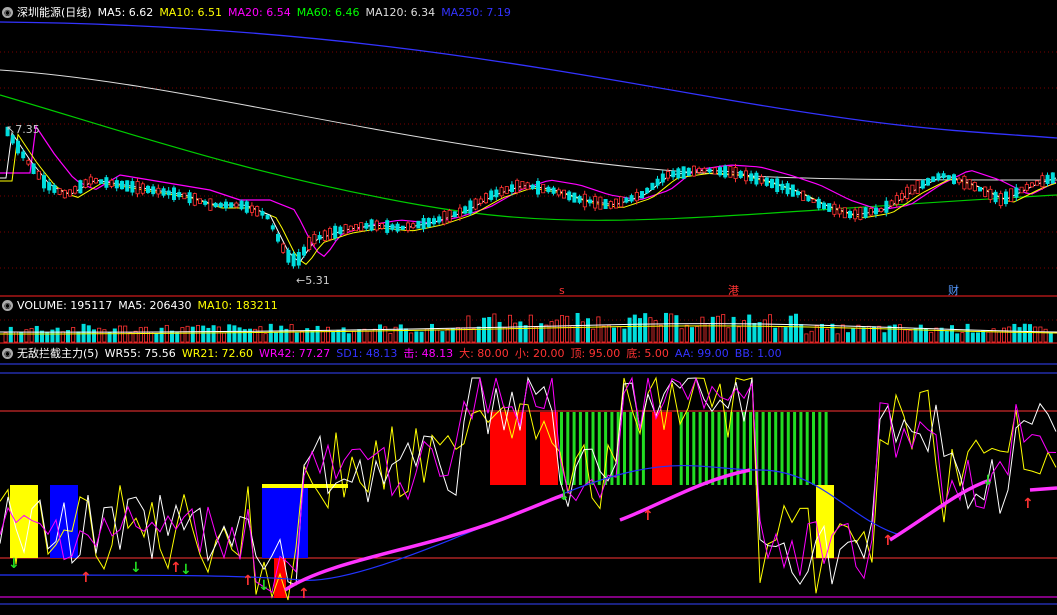 Image resolution: width=1057 pixels, height=615 pixels. I want to click on price-high-label: ↖7.35, so click(23, 129).